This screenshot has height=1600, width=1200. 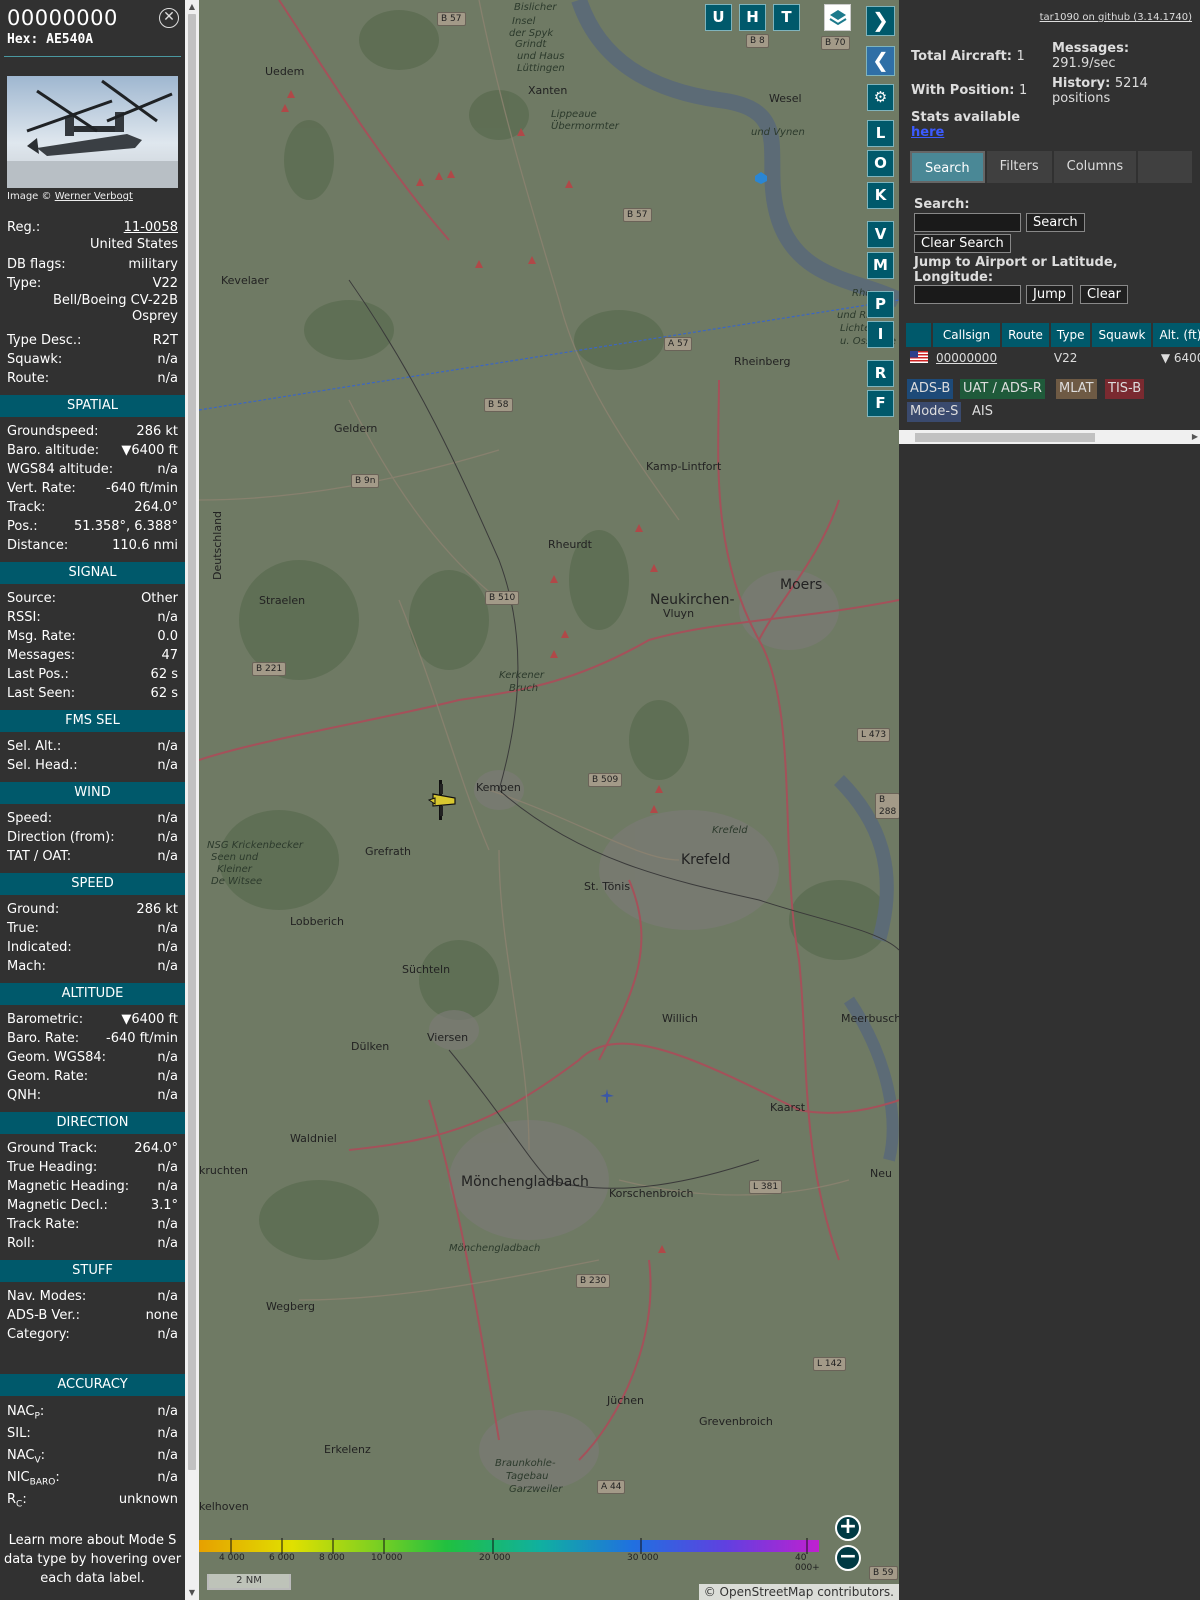 I want to click on clear-search-button: Clear Search, so click(x=962, y=243).